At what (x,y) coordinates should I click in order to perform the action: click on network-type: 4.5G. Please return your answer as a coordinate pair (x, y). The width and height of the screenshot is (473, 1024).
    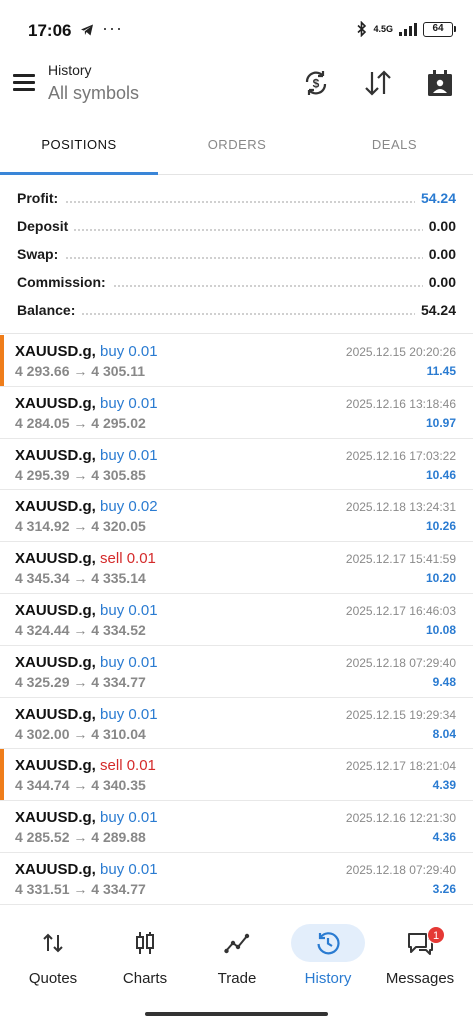
    Looking at the image, I should click on (383, 28).